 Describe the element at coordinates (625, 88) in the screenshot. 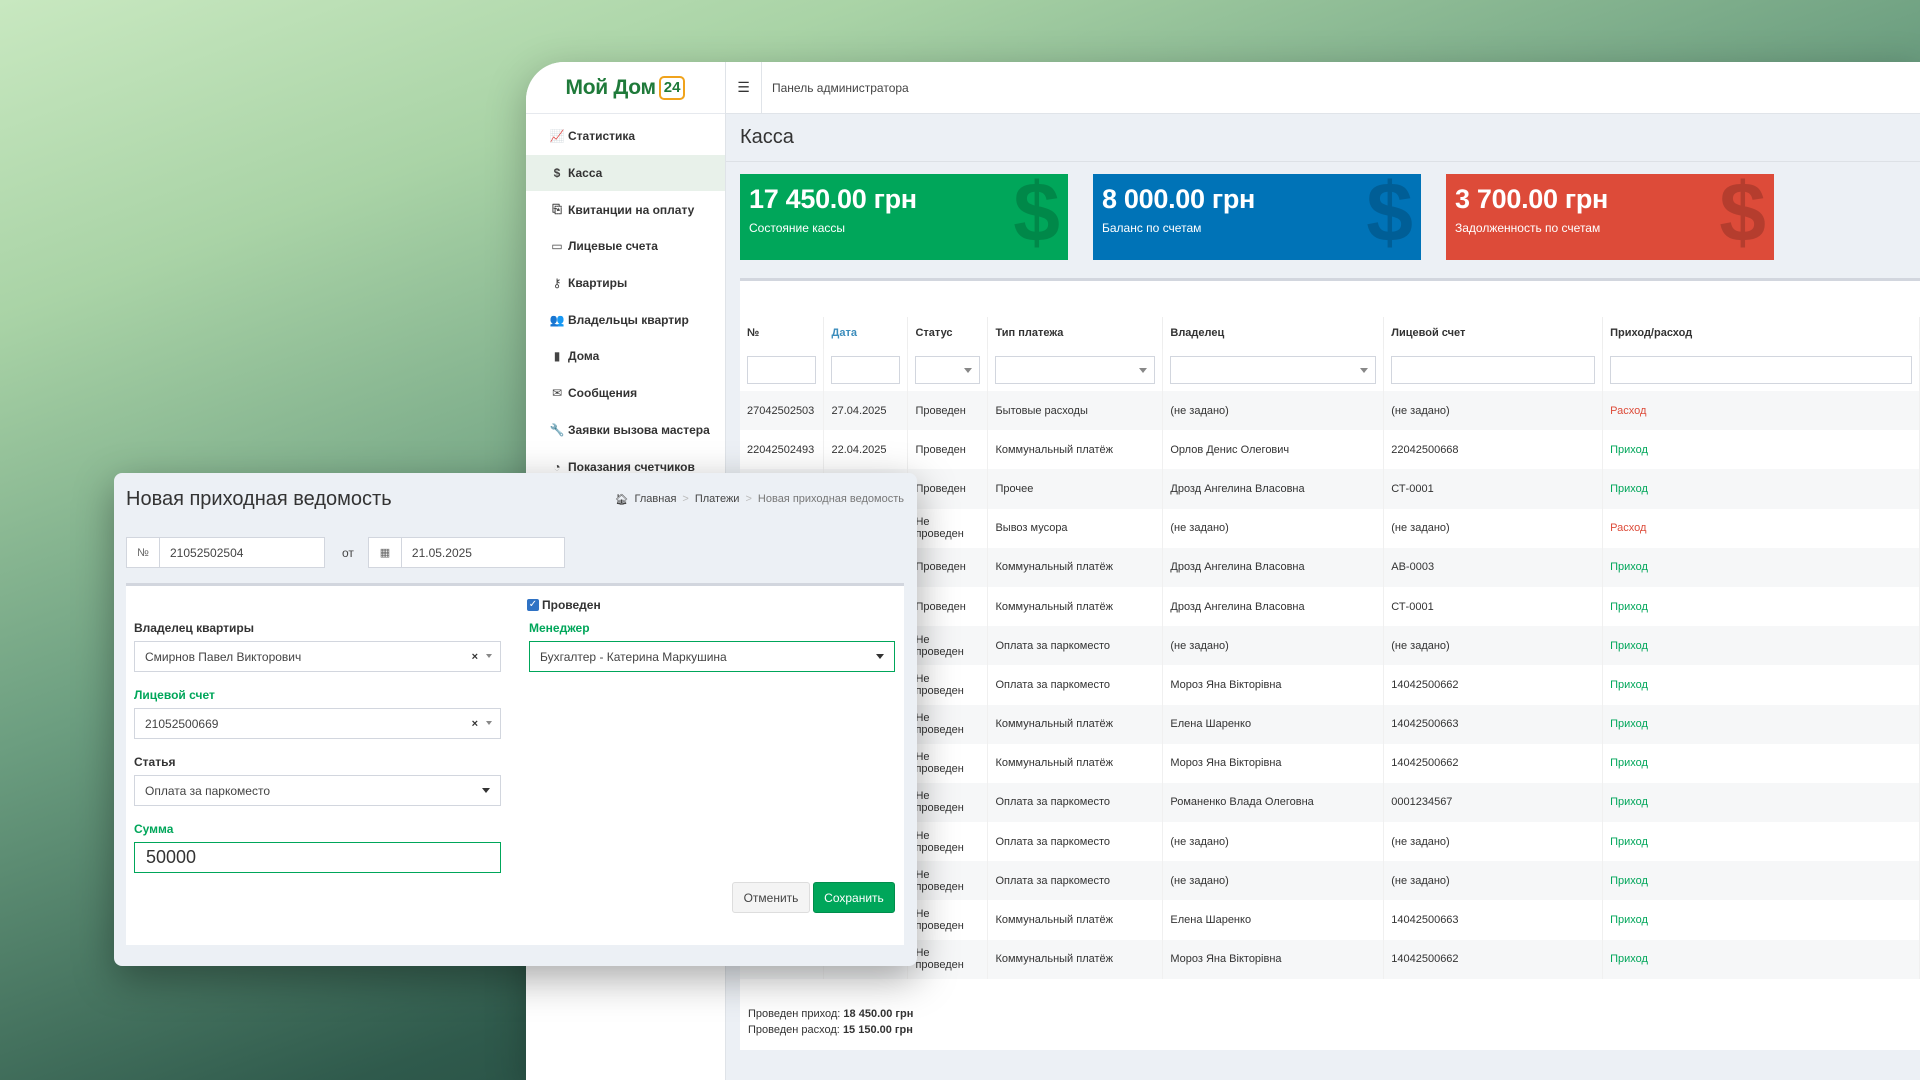

I see `logo: Мой Дом 24` at that location.